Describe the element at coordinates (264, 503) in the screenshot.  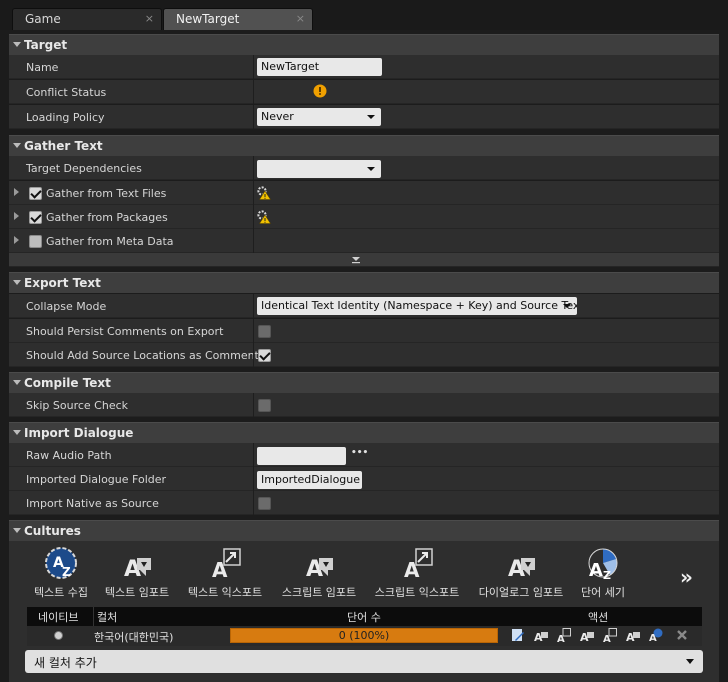
I see `import-native-checkbox` at that location.